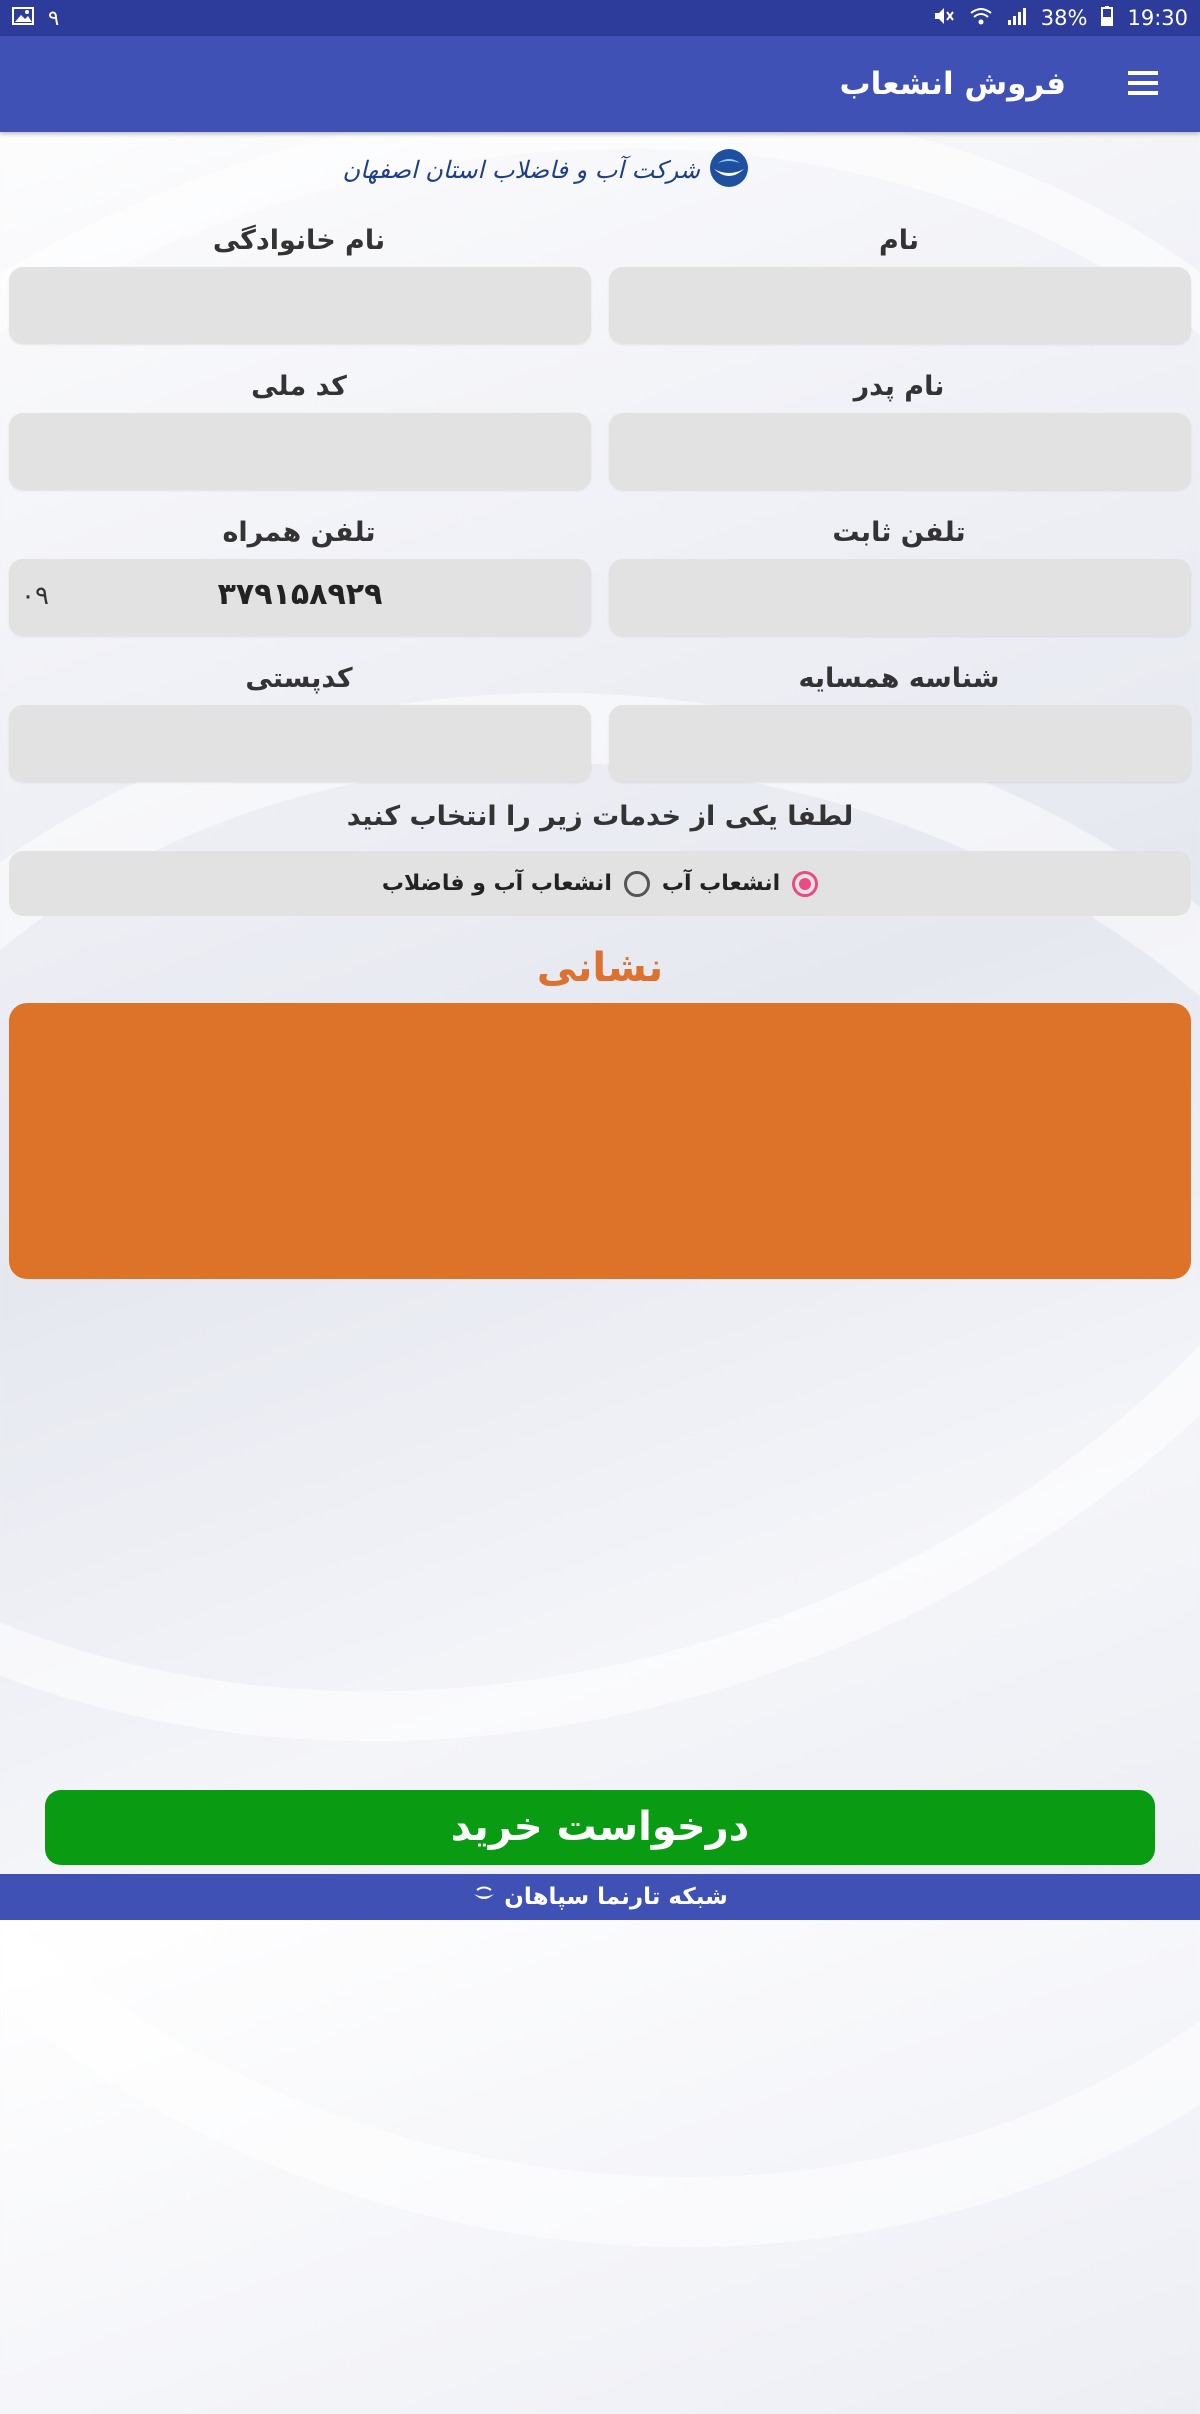 The image size is (1200, 2414). I want to click on radio-water-connection, so click(805, 883).